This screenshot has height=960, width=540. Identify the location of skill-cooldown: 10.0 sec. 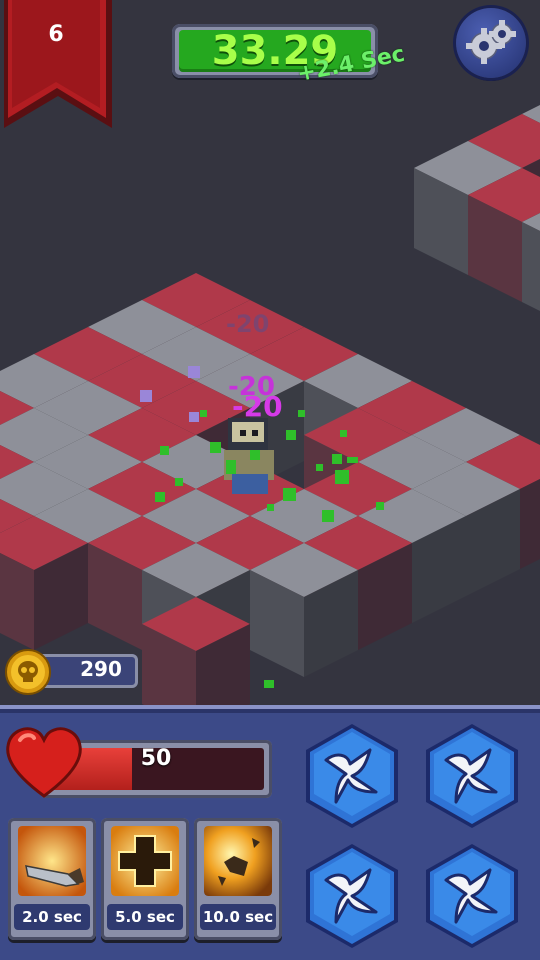
(238, 917).